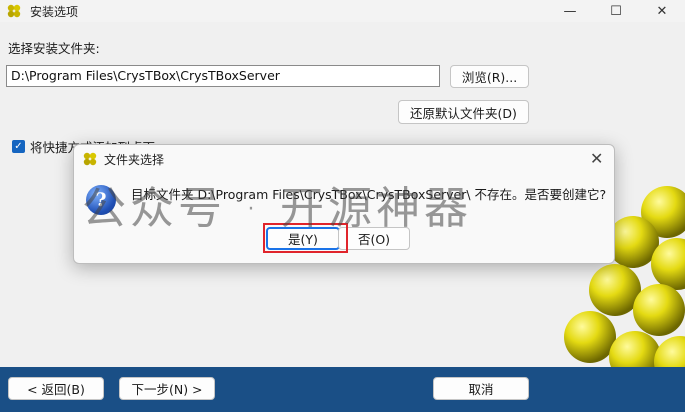 This screenshot has height=412, width=685. What do you see at coordinates (223, 76) in the screenshot?
I see `install-path-field: D:\Program Files\CrysTBox\CrysTBoxServer` at bounding box center [223, 76].